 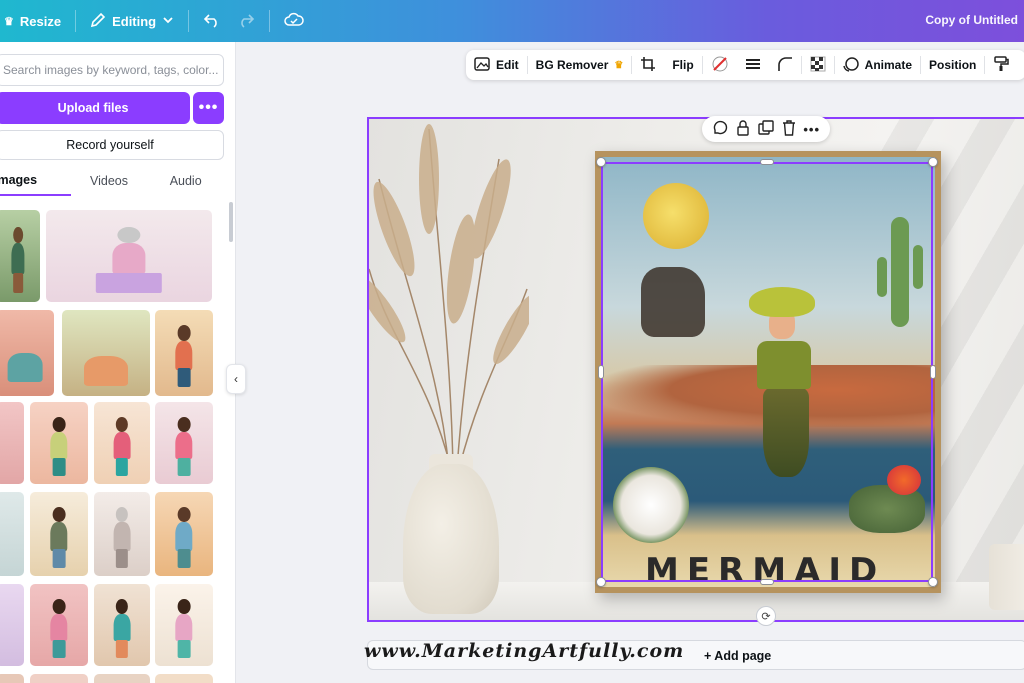 I want to click on resize-handle-left, so click(x=601, y=372).